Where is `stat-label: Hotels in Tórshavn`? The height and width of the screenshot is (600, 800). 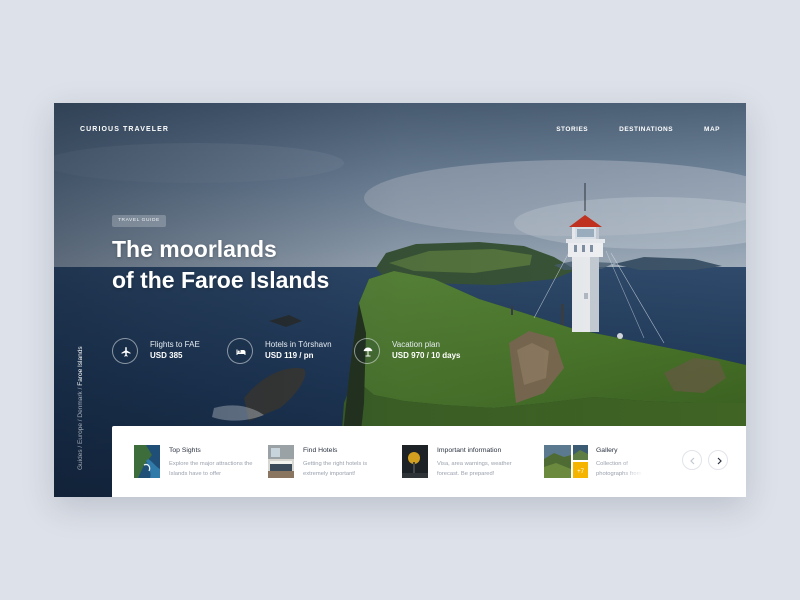
stat-label: Hotels in Tórshavn is located at coordinates (298, 344).